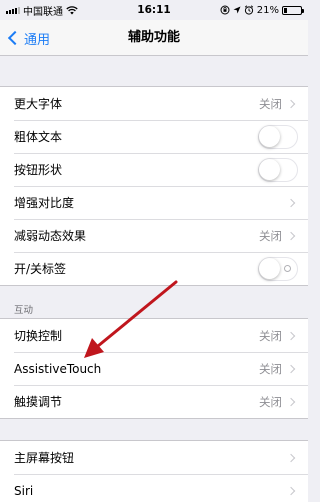 The height and width of the screenshot is (502, 320). Describe the element at coordinates (287, 268) in the screenshot. I see `off-indicator-icon` at that location.